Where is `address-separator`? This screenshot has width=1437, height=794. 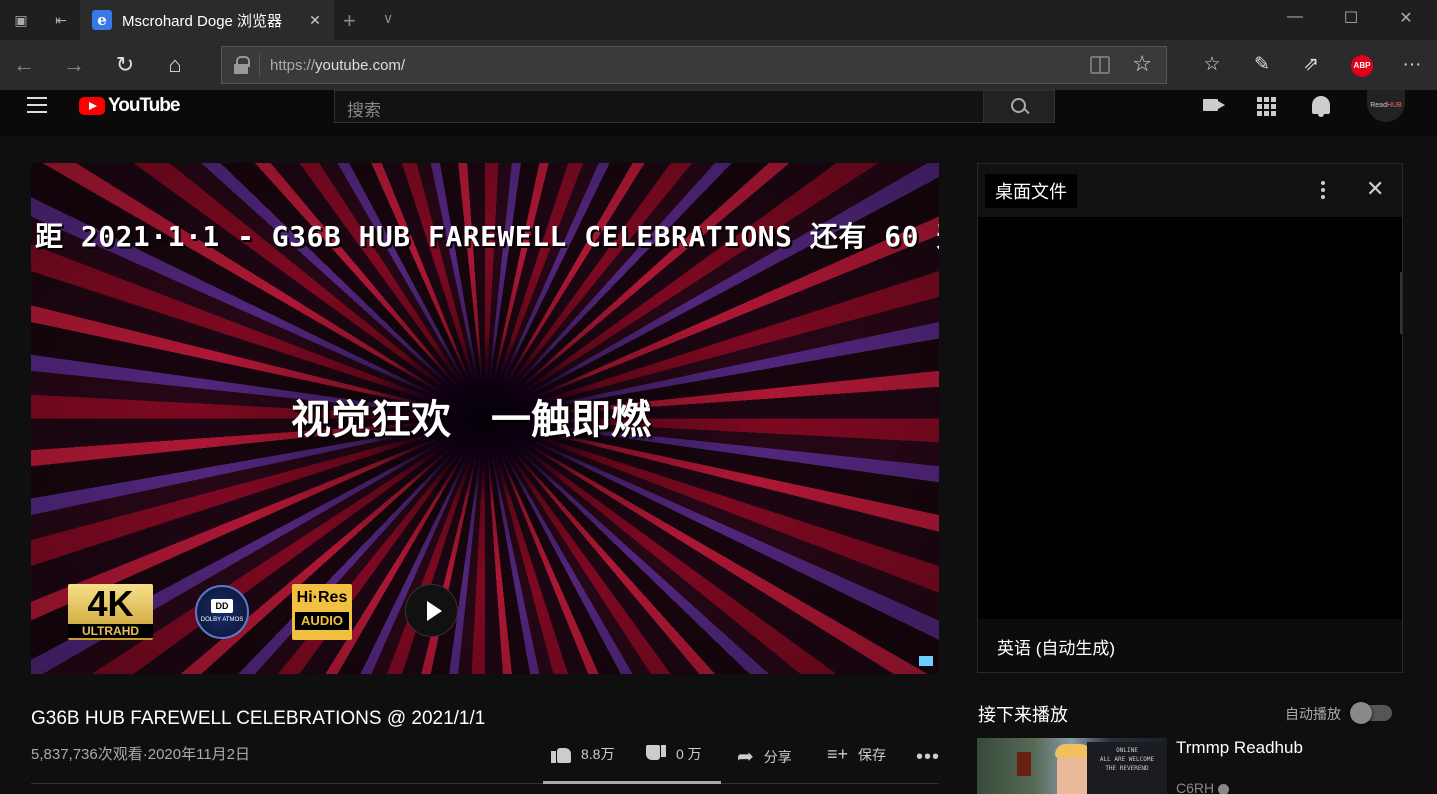
address-separator is located at coordinates (259, 65).